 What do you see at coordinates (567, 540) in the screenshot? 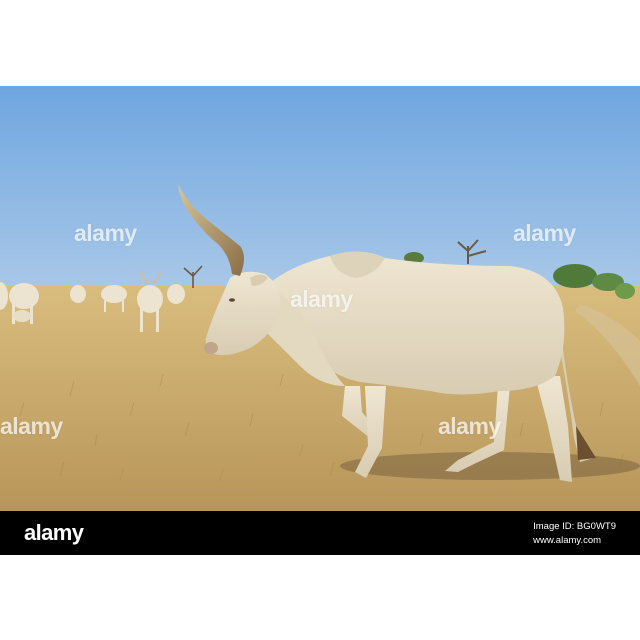
I see `website-url: www.alamy.com` at bounding box center [567, 540].